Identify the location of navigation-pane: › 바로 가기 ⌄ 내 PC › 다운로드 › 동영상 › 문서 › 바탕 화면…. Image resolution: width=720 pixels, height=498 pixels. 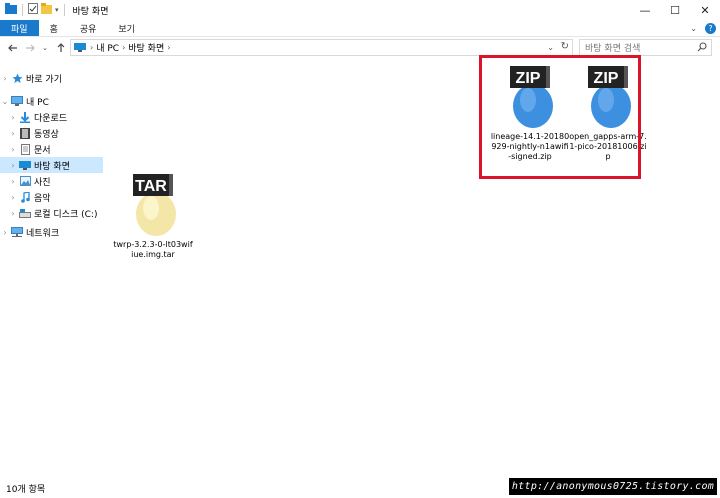
(52, 269).